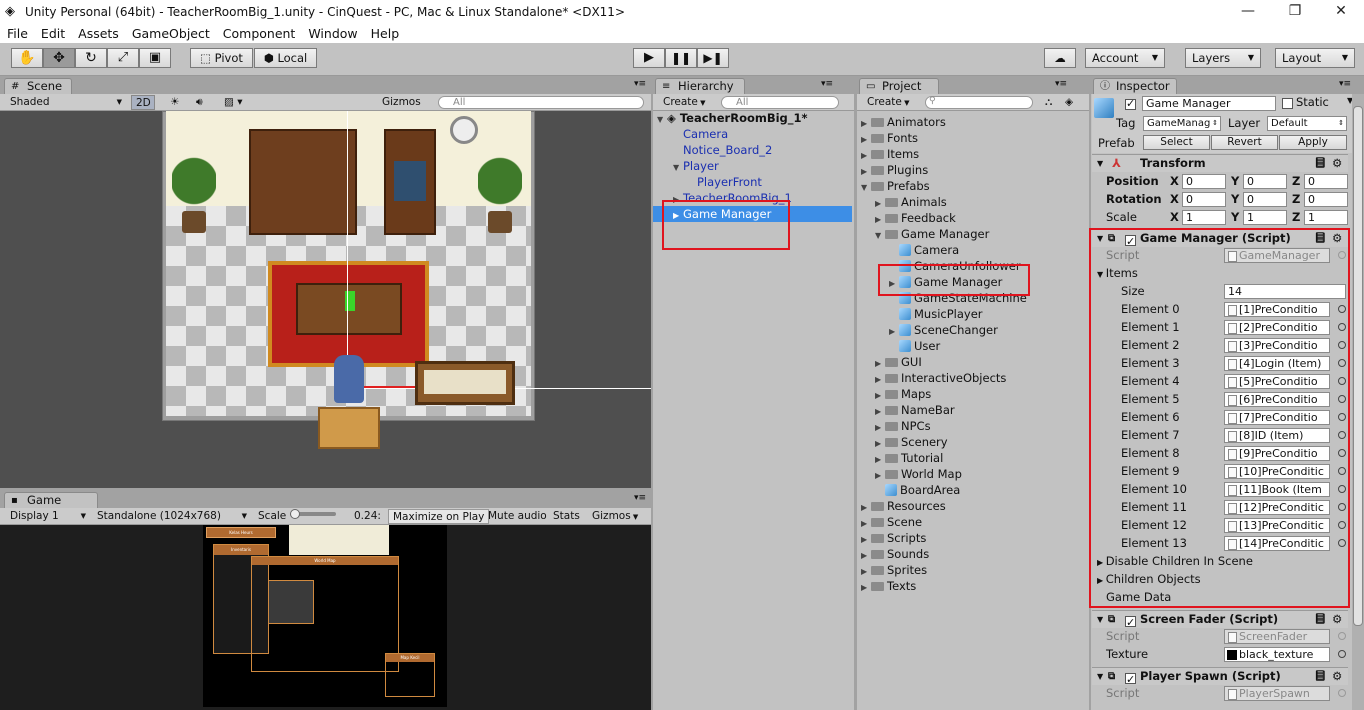 The width and height of the screenshot is (1364, 710). What do you see at coordinates (1135, 86) in the screenshot?
I see `tab-inspector: ⓘ Inspector` at bounding box center [1135, 86].